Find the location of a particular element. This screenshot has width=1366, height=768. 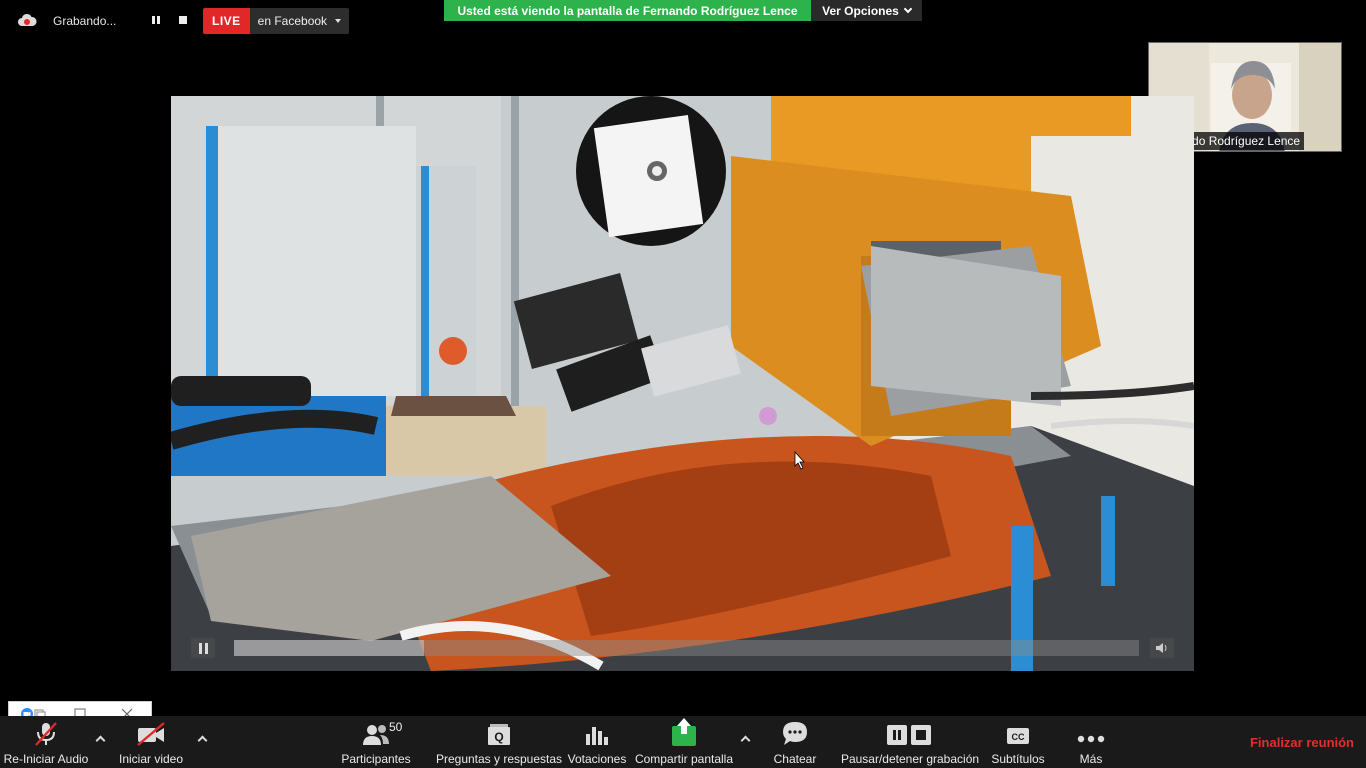

more-button: Más is located at coordinates (1091, 742).